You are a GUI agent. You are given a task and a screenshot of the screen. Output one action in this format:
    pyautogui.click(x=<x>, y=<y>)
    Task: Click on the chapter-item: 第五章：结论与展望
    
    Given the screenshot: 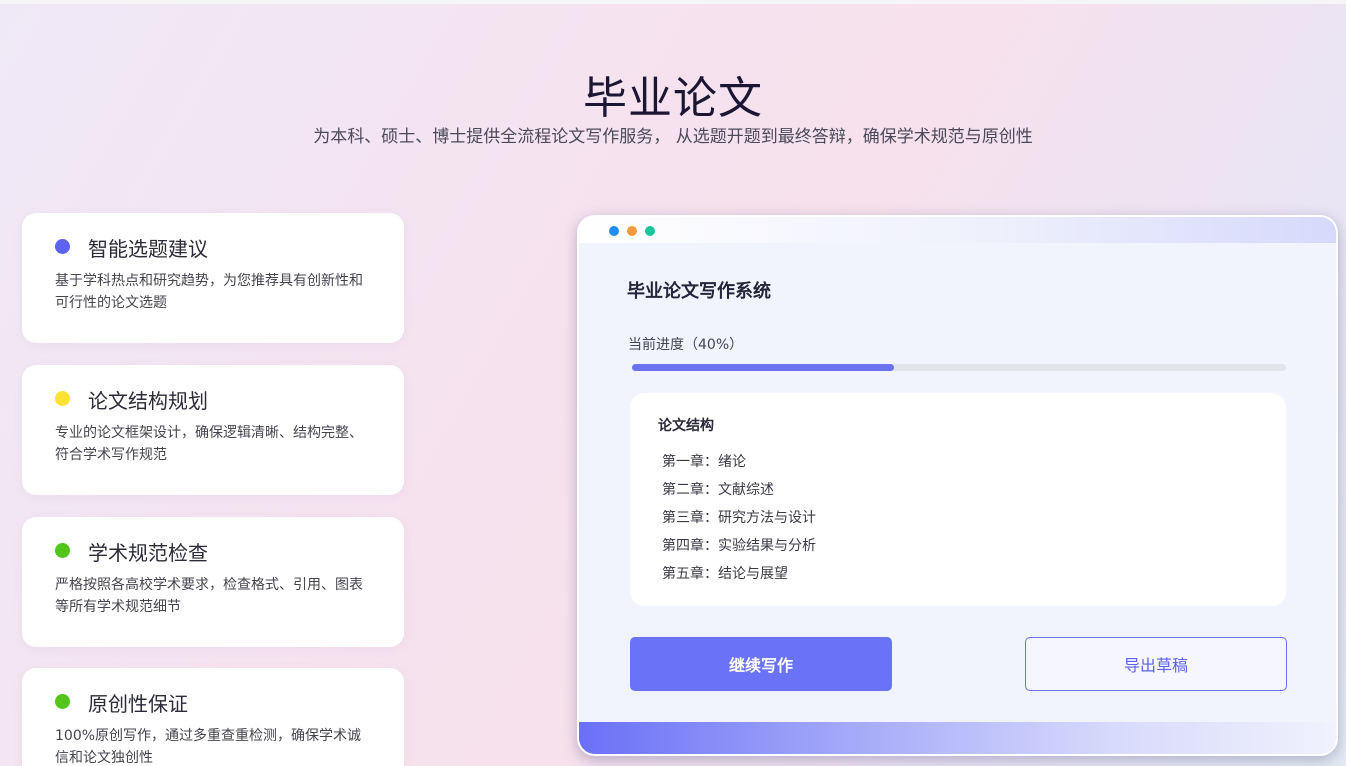 What is the action you would take?
    pyautogui.click(x=725, y=574)
    